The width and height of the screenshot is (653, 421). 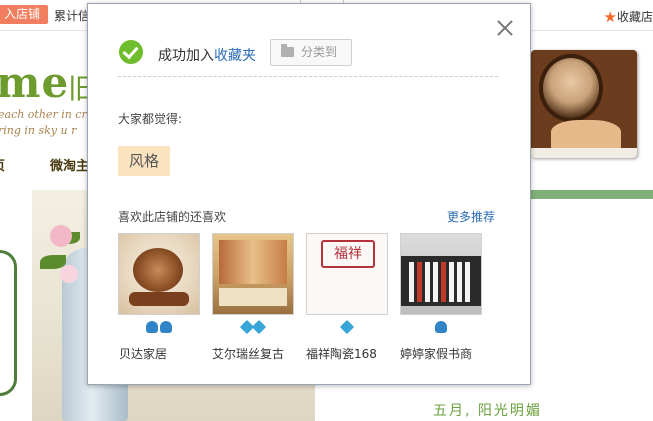 What do you see at coordinates (634, 17) in the screenshot?
I see `favorite-shop-label: 收藏店` at bounding box center [634, 17].